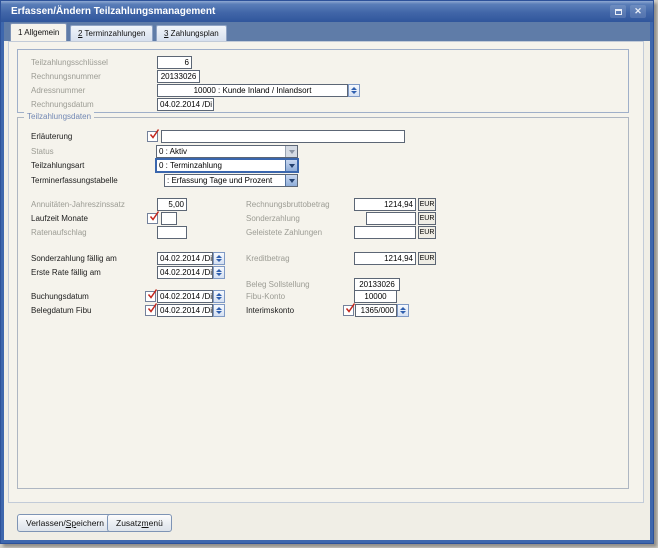 This screenshot has width=658, height=548. What do you see at coordinates (385, 258) in the screenshot?
I see `field-kreditbetrag: 1214,94` at bounding box center [385, 258].